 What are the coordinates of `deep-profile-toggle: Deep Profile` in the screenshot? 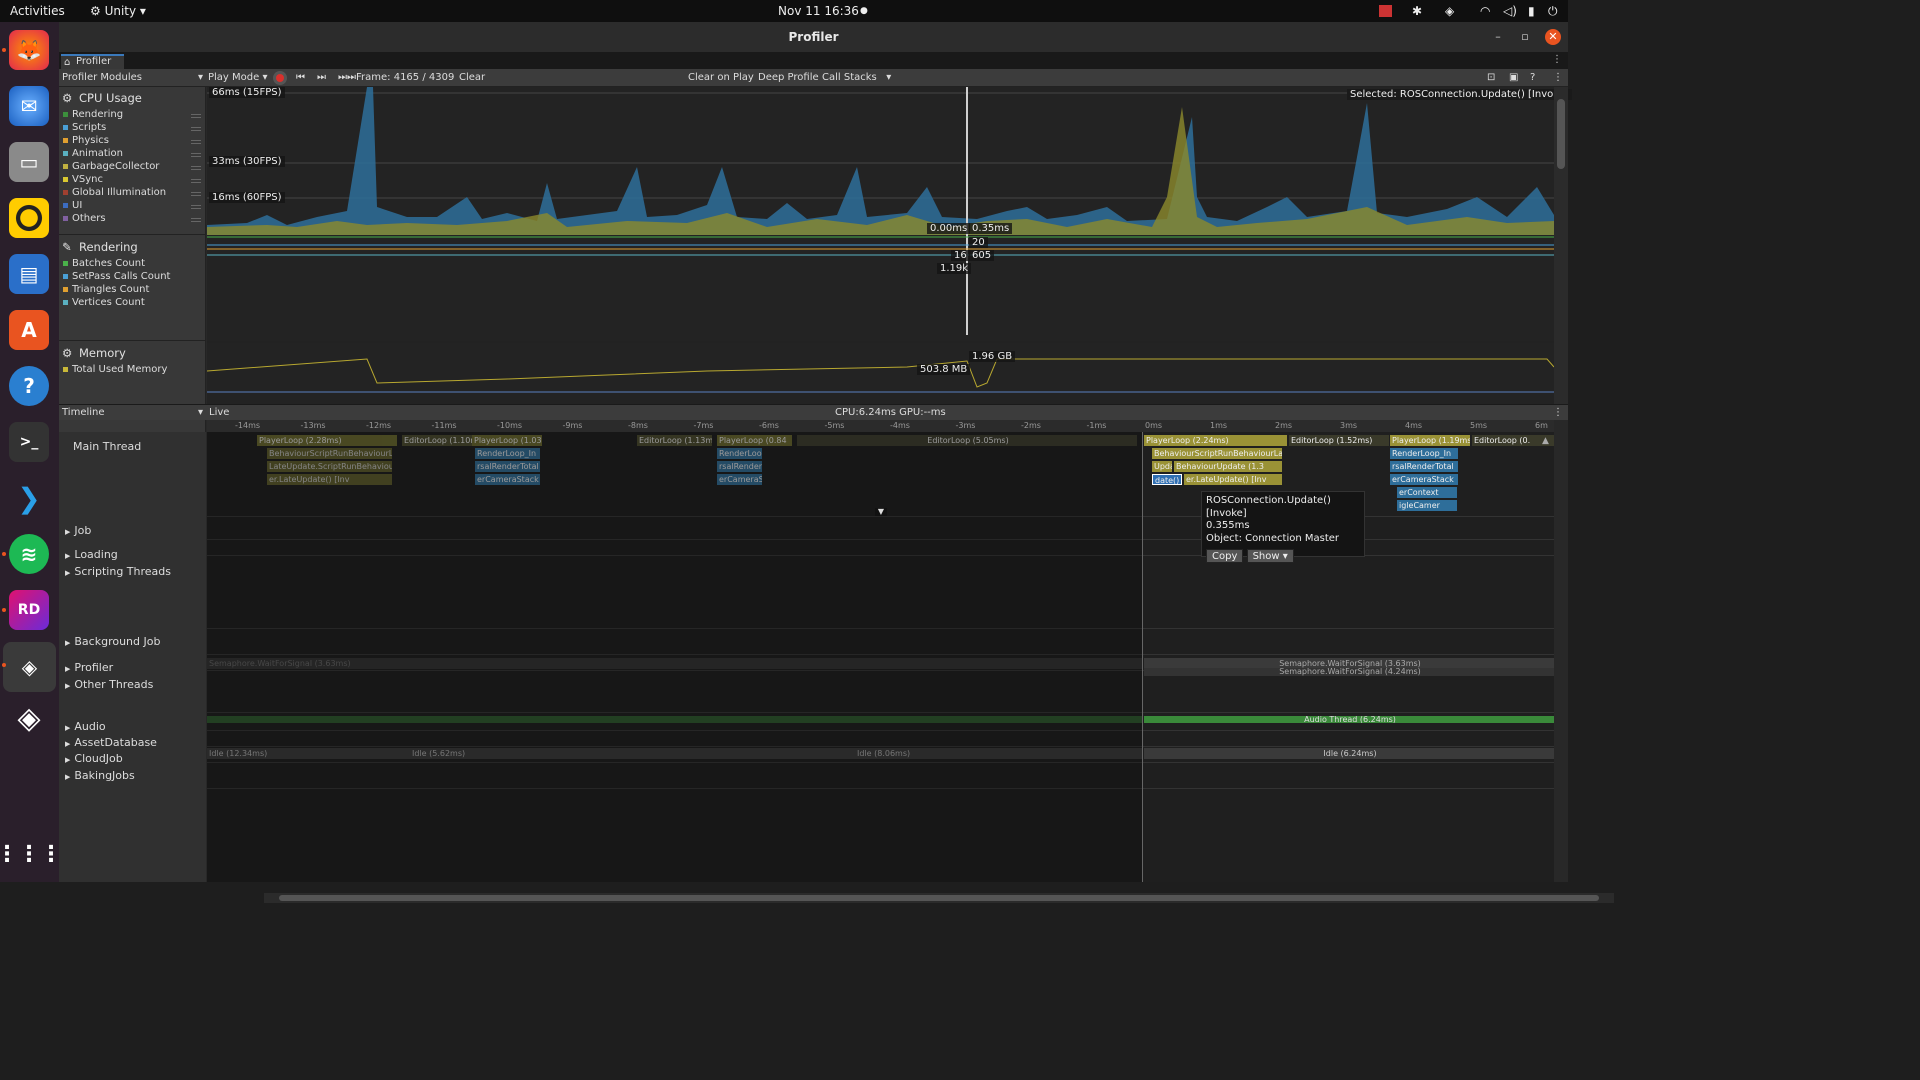 It's located at (788, 78).